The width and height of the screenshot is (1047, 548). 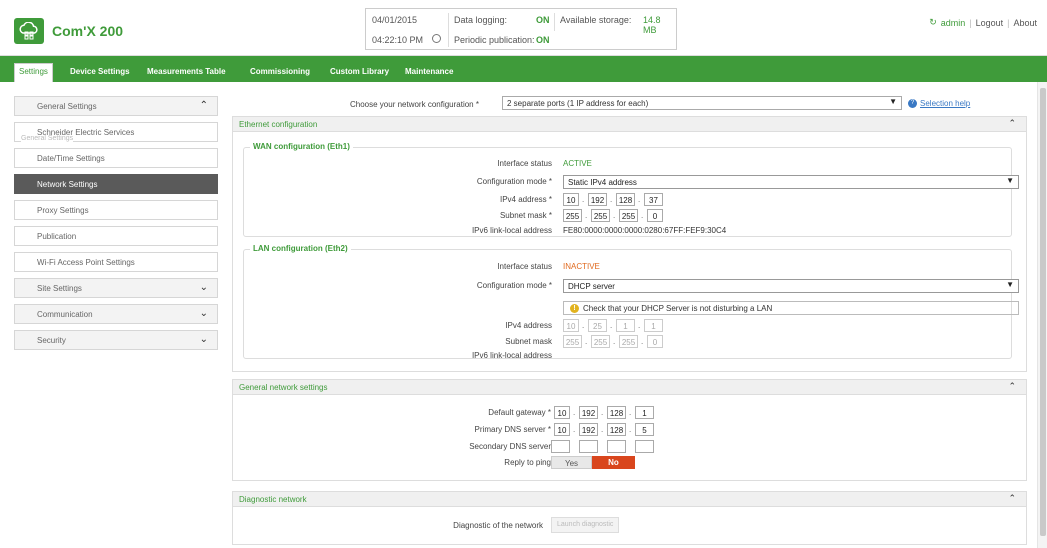 What do you see at coordinates (359, 73) in the screenshot?
I see `tab-custom-library: Custom Library` at bounding box center [359, 73].